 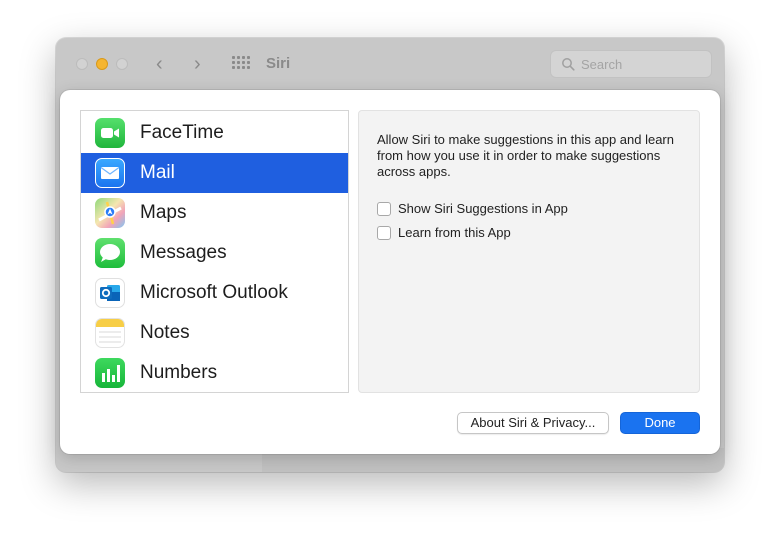 I want to click on app-label: Maps, so click(x=163, y=212).